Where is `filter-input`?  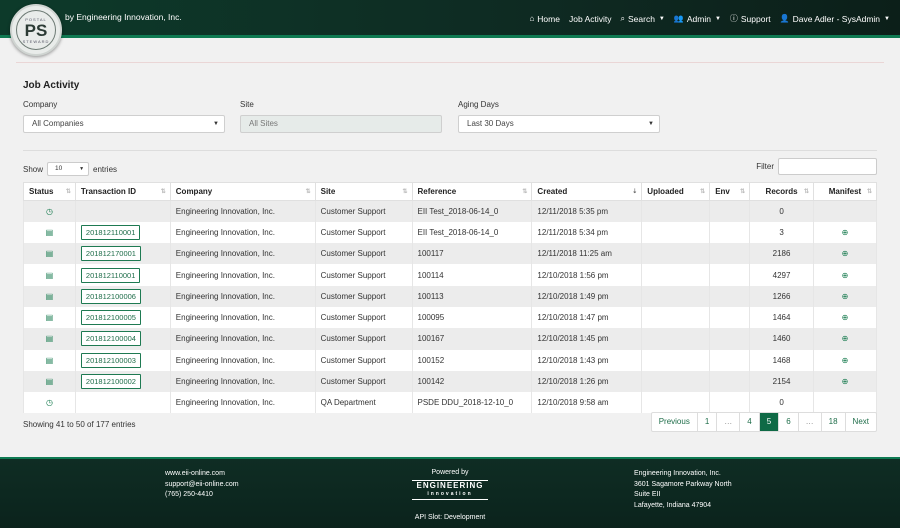 filter-input is located at coordinates (827, 166).